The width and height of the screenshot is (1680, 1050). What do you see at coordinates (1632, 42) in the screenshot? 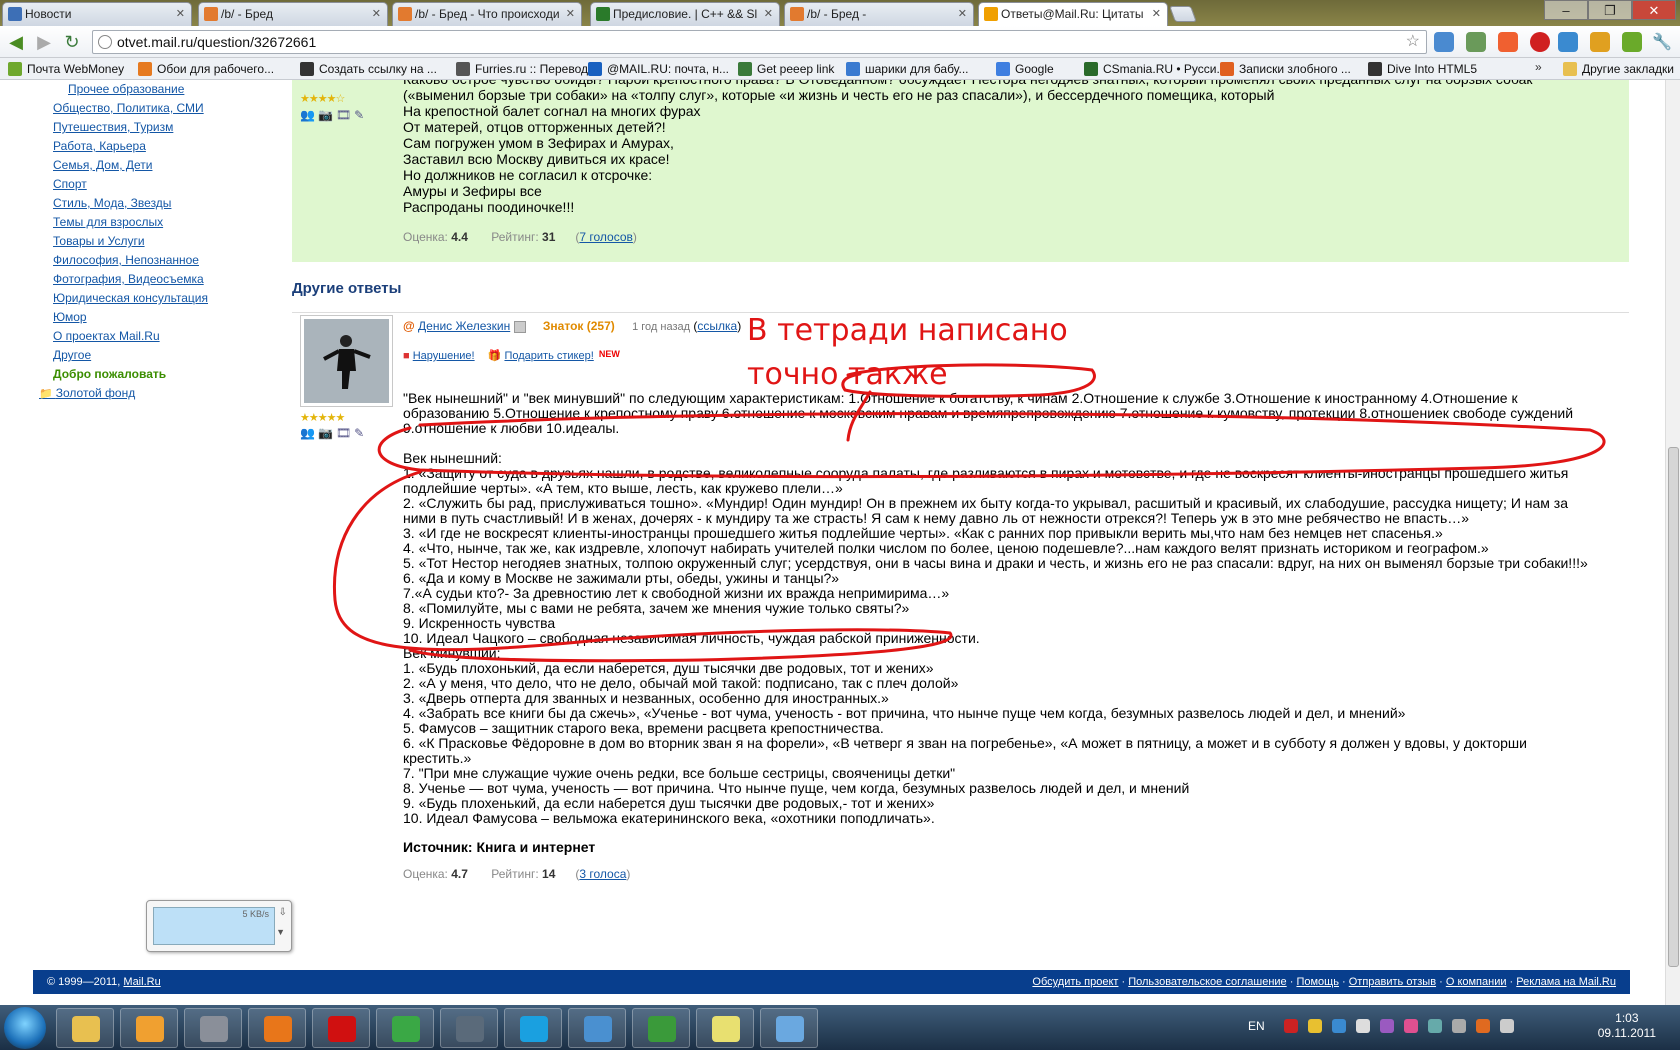
I see `download-extension-icon` at bounding box center [1632, 42].